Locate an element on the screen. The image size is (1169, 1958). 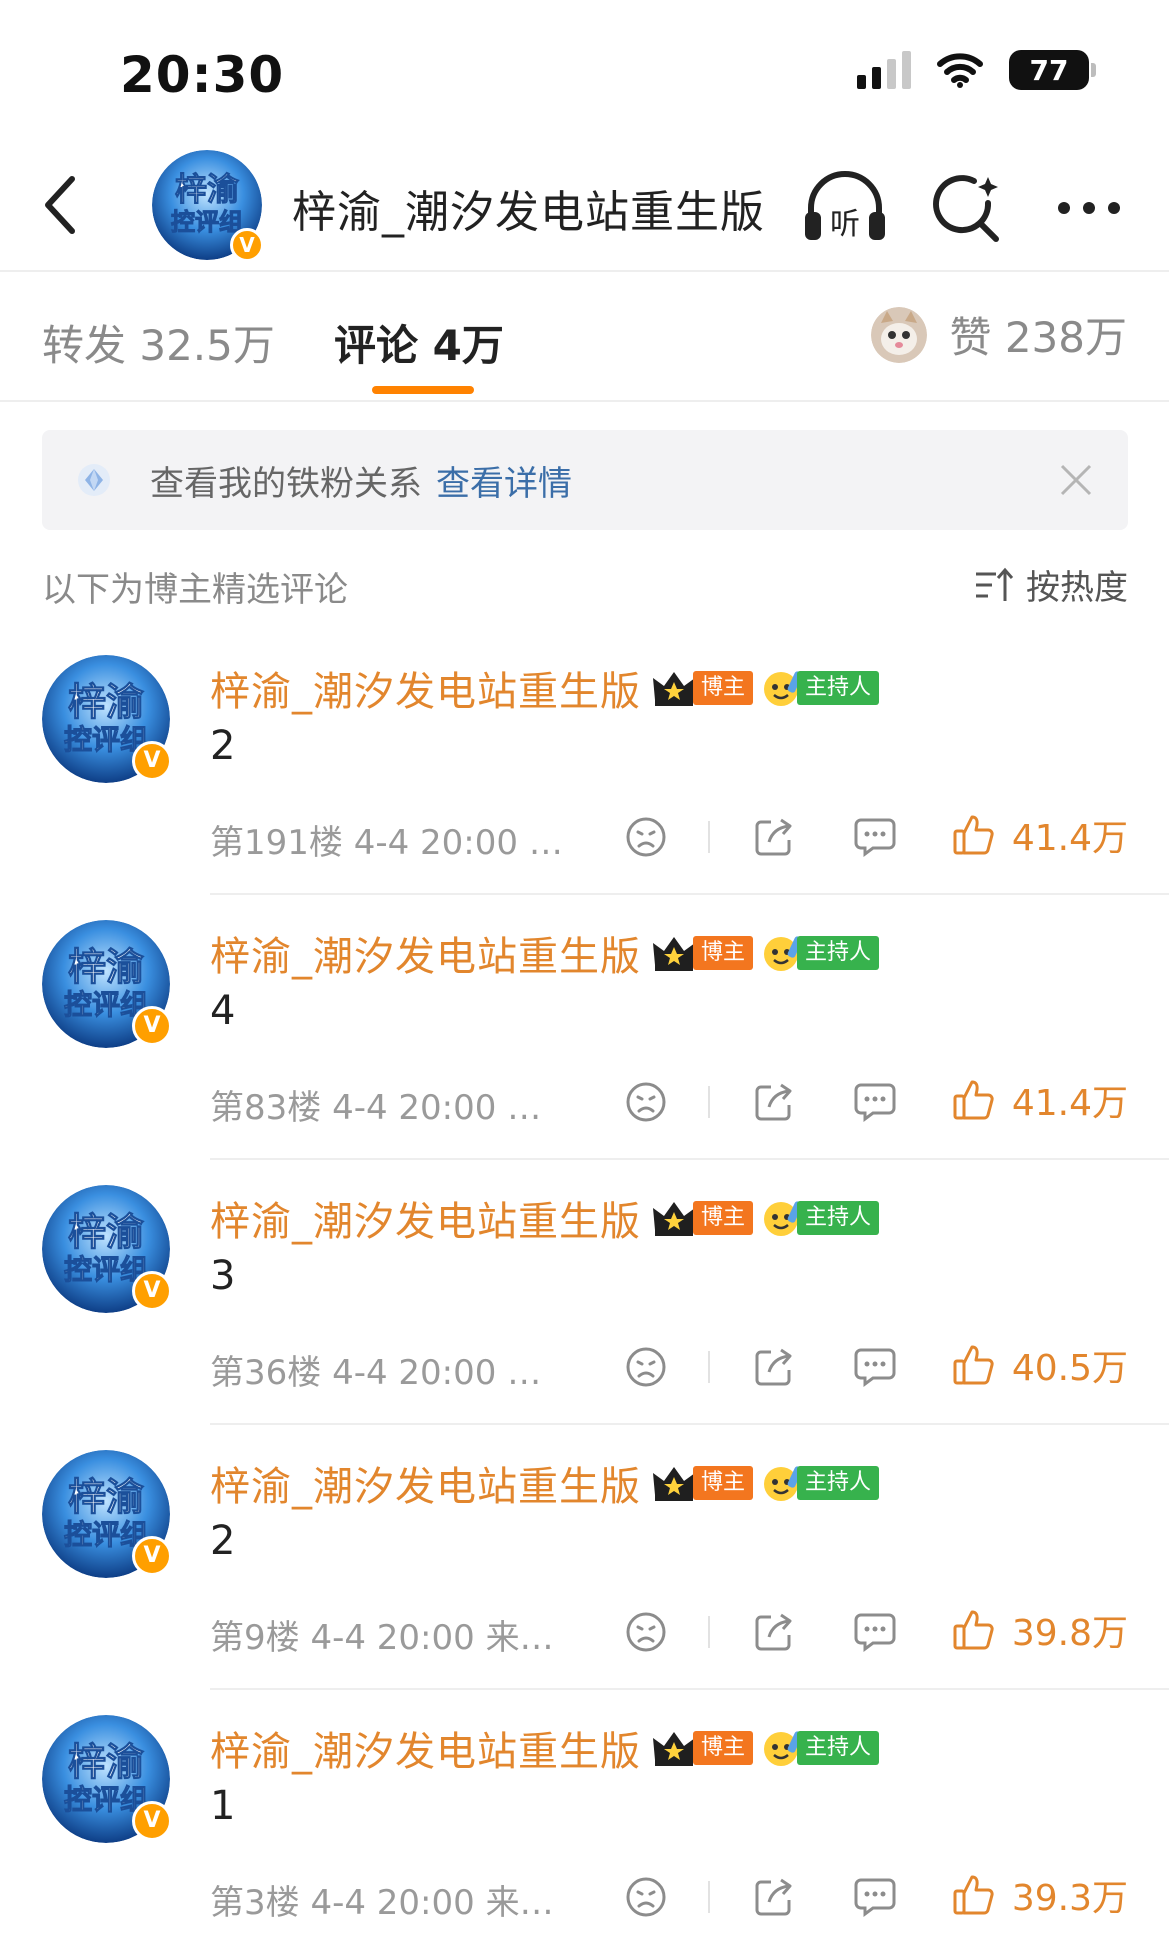
comment-actions-row: 第3楼 4-4 20:00 来… 39.3万 is located at coordinates (669, 1897).